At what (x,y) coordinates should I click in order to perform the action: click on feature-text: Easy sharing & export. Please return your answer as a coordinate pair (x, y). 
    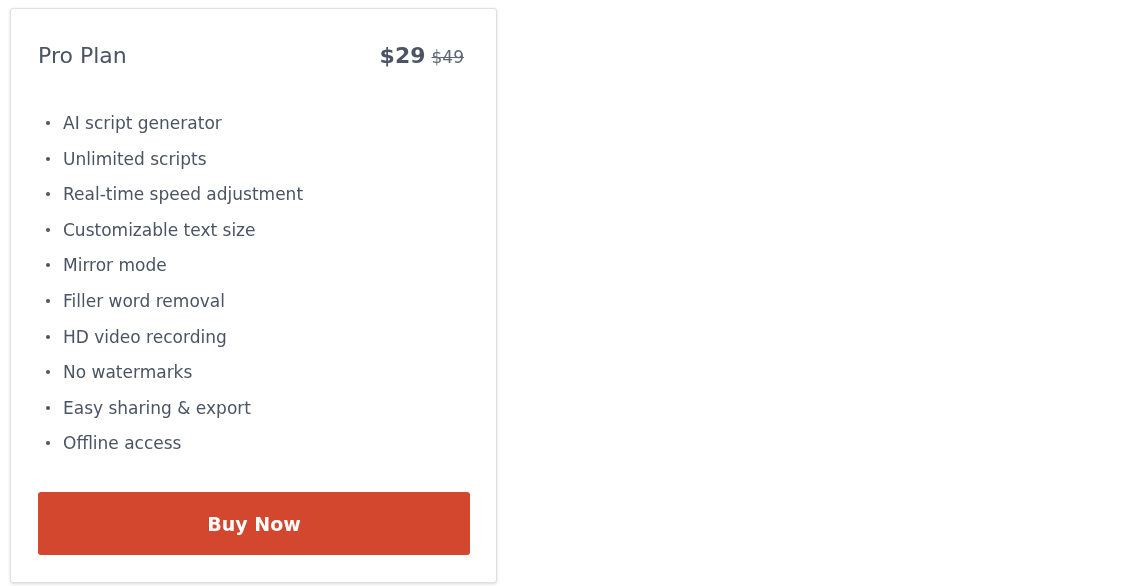
    Looking at the image, I should click on (157, 407).